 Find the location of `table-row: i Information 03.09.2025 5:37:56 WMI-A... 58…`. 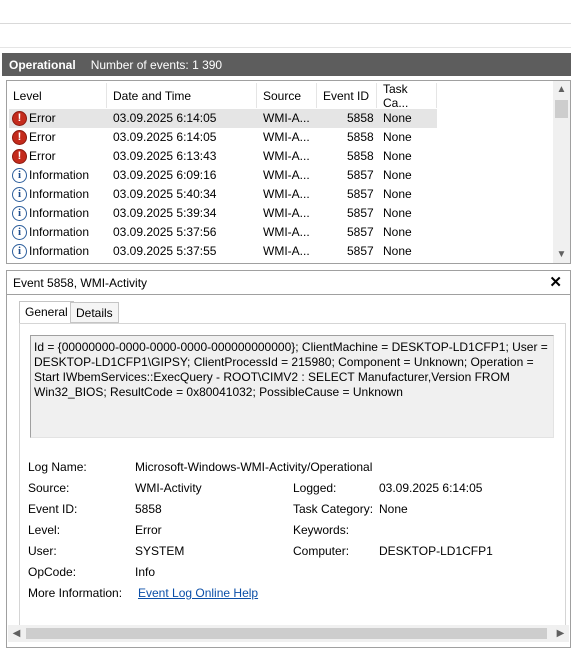

table-row: i Information 03.09.2025 5:37:56 WMI-A... 58… is located at coordinates (223, 232).